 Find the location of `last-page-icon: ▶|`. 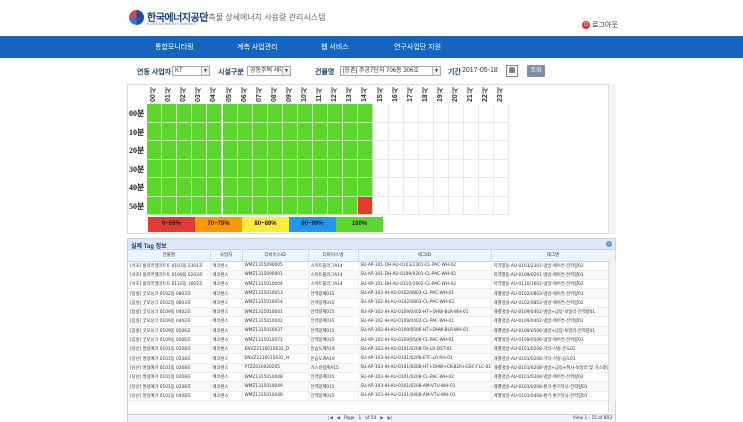

last-page-icon: ▶| is located at coordinates (390, 418).